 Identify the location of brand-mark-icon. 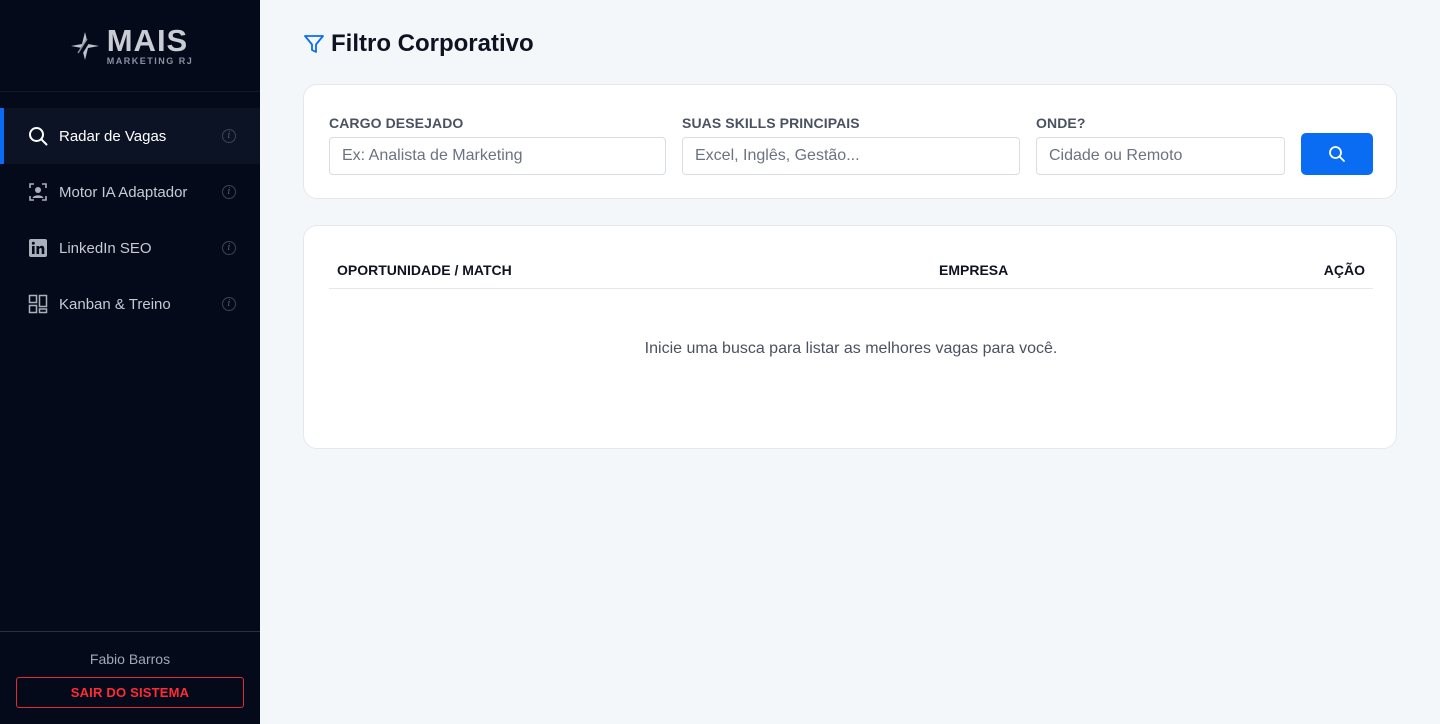
(84, 45).